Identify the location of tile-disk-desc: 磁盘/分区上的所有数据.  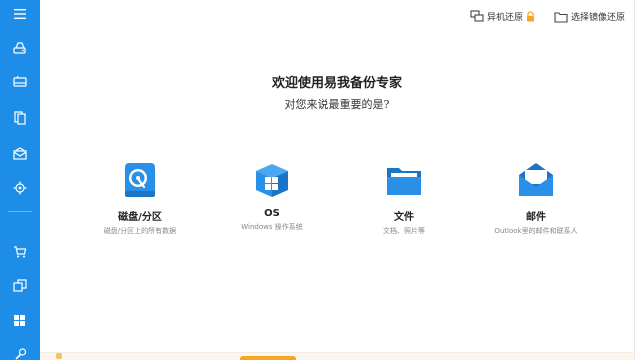
(140, 231).